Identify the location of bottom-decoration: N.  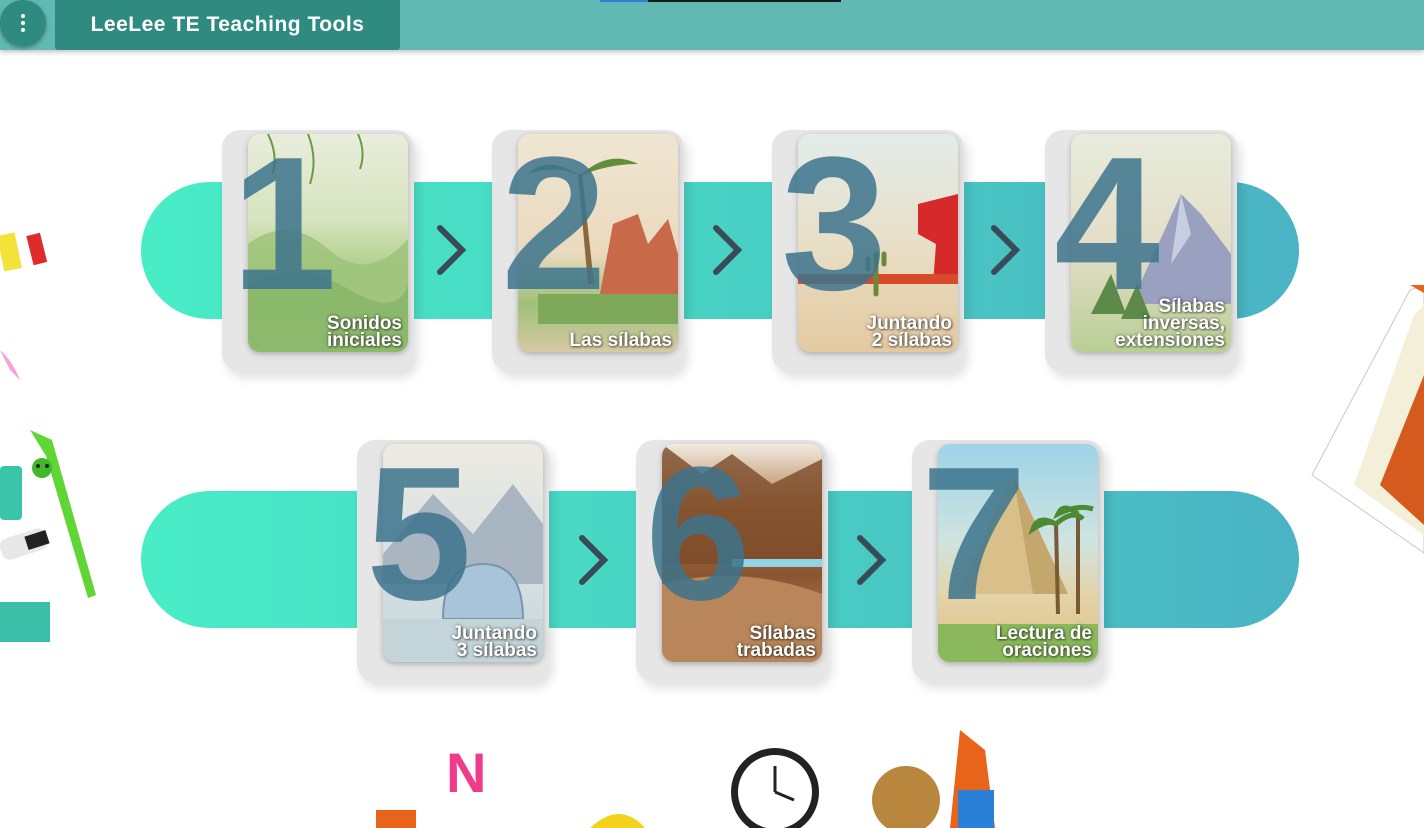
(685, 779).